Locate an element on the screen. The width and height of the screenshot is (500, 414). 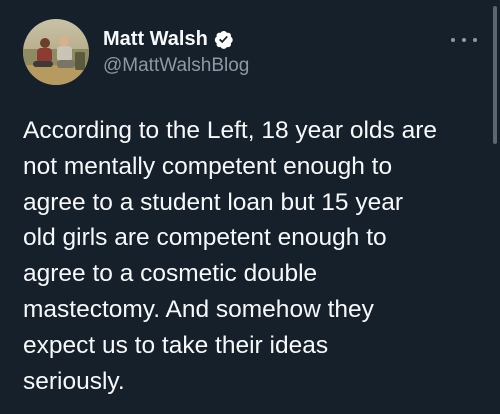
author-avatar is located at coordinates (56, 52).